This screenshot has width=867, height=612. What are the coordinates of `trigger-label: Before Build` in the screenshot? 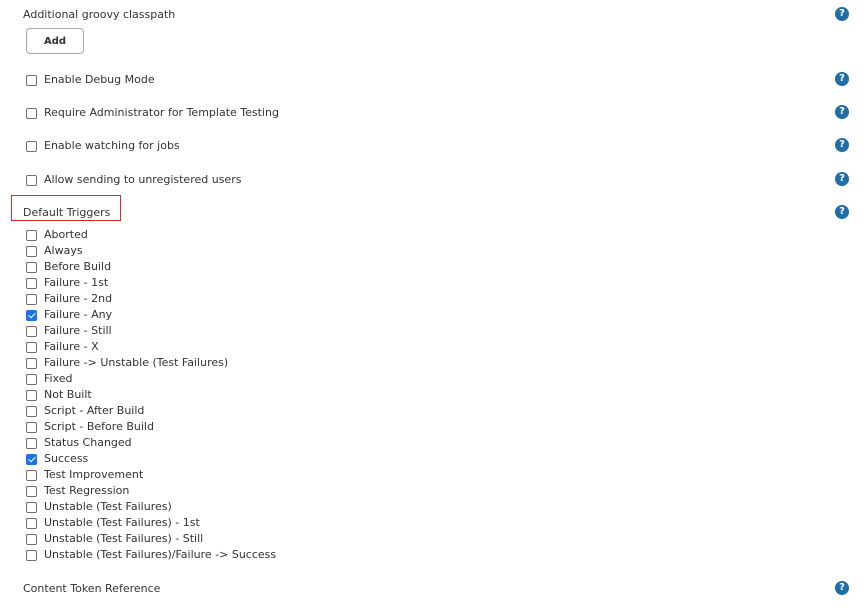 It's located at (78, 266).